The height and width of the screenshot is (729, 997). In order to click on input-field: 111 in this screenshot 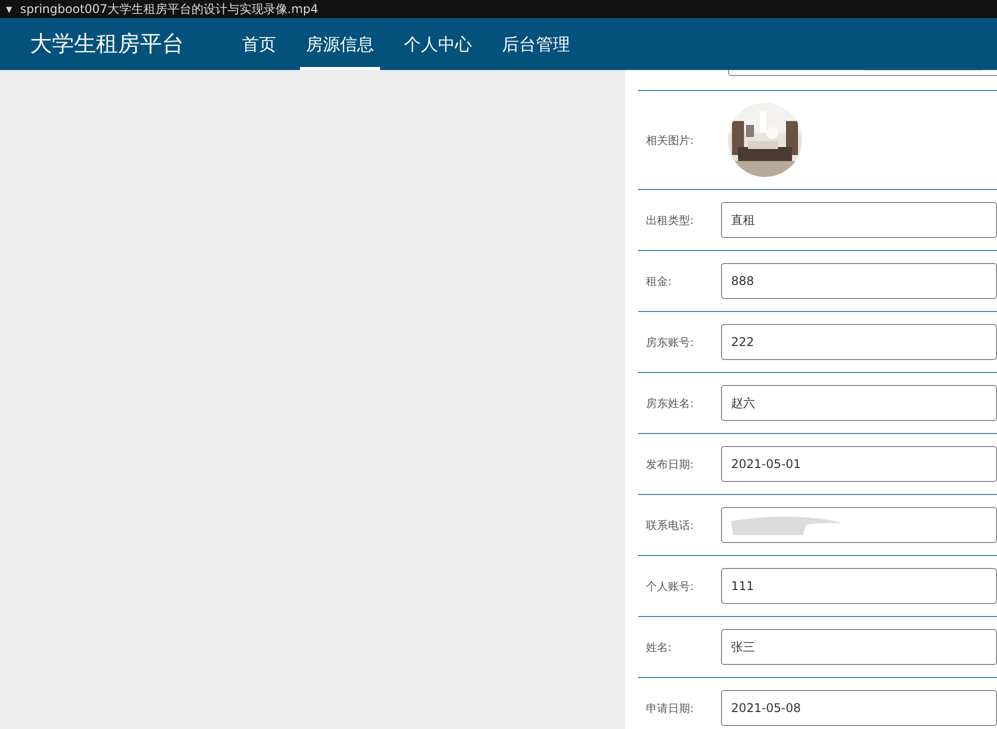, I will do `click(859, 586)`.